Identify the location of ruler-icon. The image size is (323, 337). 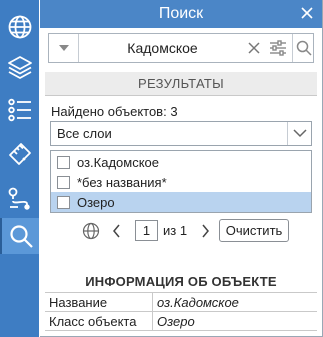
(20, 154).